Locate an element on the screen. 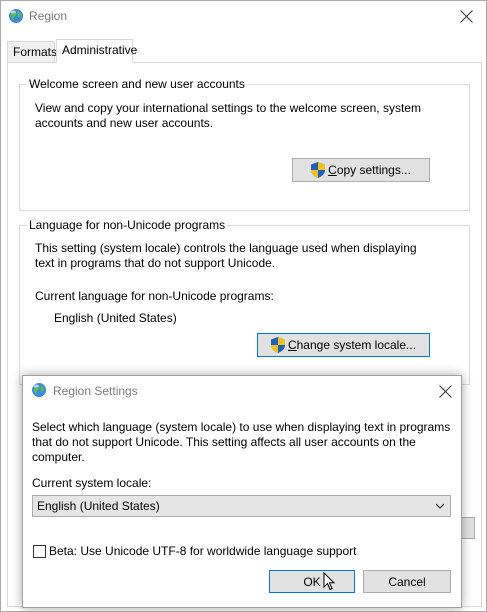 This screenshot has height=612, width=487. cancel-label: Cancel is located at coordinates (407, 581).